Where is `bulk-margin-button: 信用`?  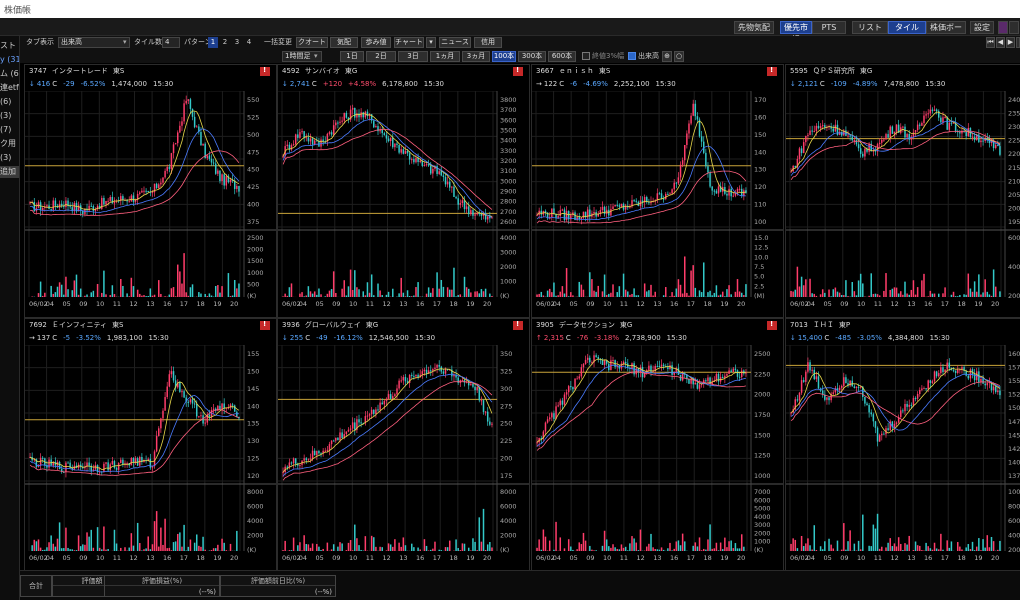
bulk-margin-button: 信用 is located at coordinates (488, 42).